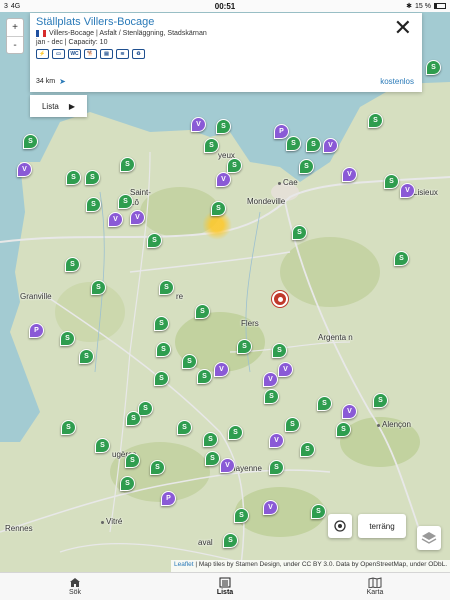 The image size is (450, 600). Describe the element at coordinates (429, 538) in the screenshot. I see `layers-button` at that location.